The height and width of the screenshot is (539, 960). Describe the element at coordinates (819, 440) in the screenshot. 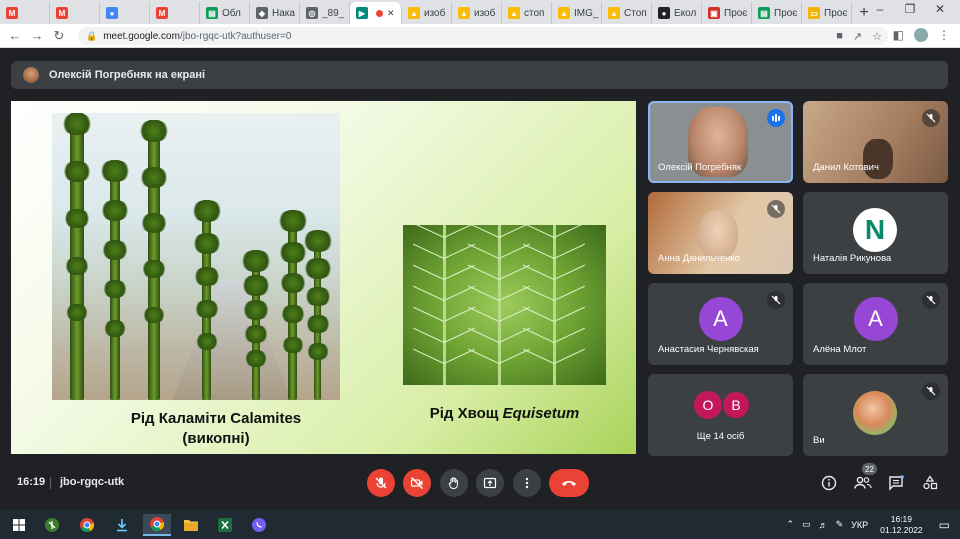

I see `participant-name: Ви` at that location.